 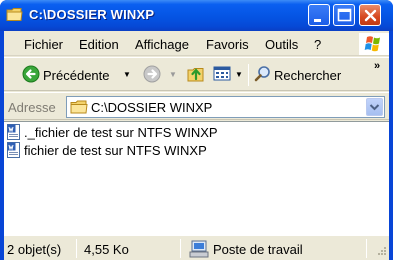 What do you see at coordinates (239, 74) in the screenshot?
I see `views-dropdown-arrow-icon: ▼` at bounding box center [239, 74].